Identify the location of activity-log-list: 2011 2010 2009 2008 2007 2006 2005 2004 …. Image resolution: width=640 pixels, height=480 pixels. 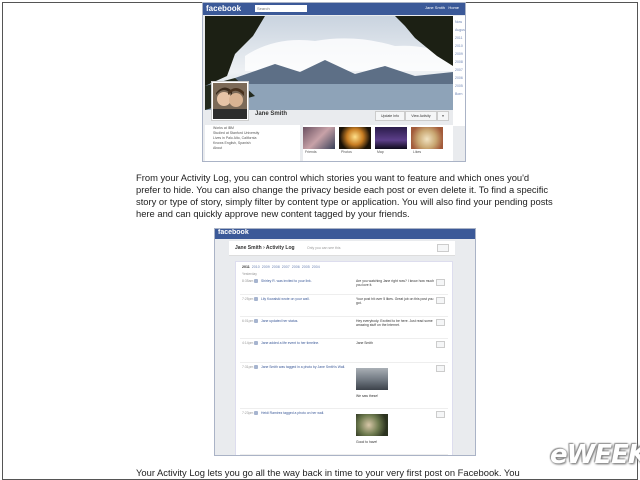
(344, 358).